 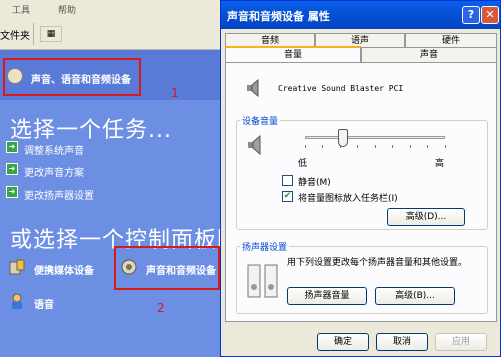 I want to click on mute-checkbox: 静音(M), so click(x=312, y=181).